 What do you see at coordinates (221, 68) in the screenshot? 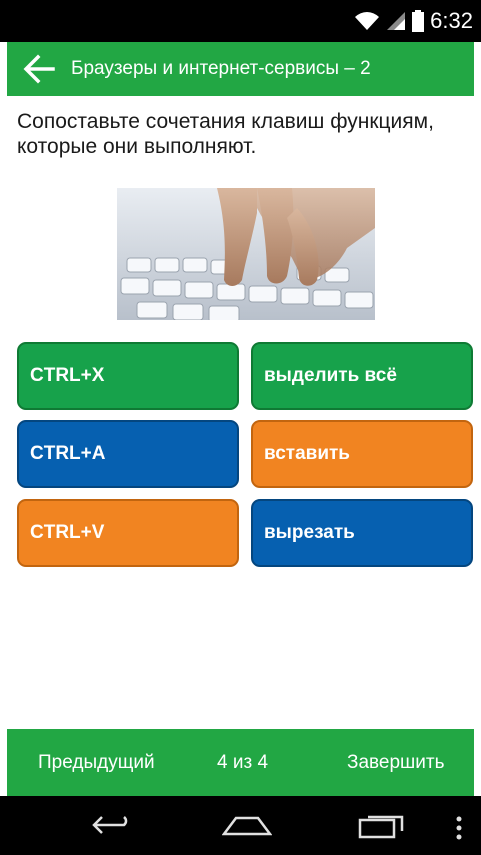
I see `page-title: Браузеры и интернет-сервисы – 2` at bounding box center [221, 68].